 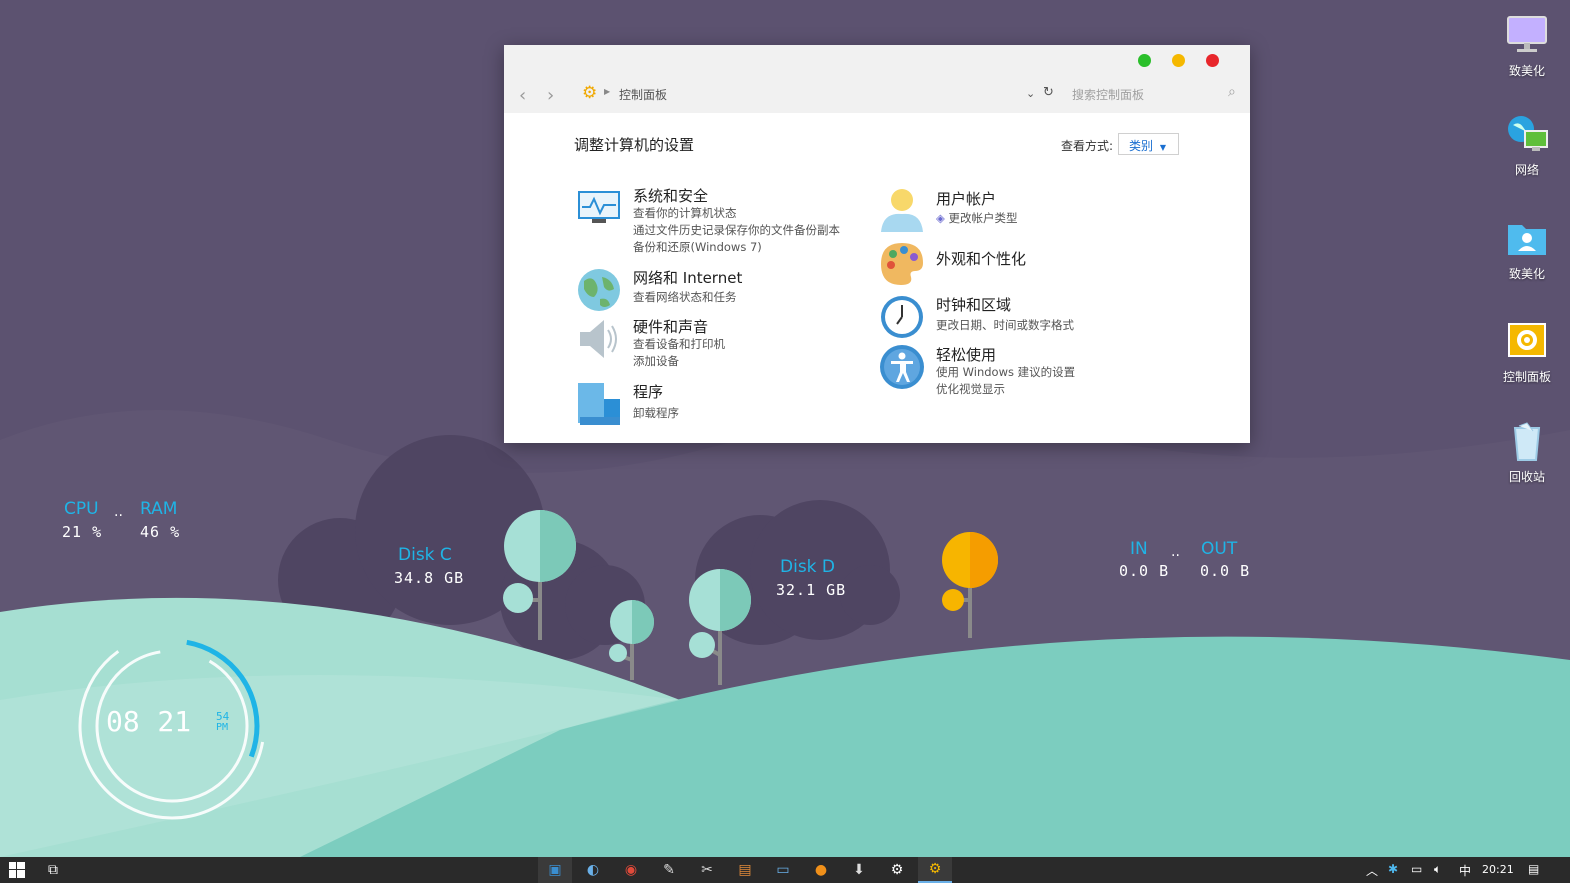 What do you see at coordinates (1087, 146) in the screenshot?
I see `view-by-label: 查看方式:` at bounding box center [1087, 146].